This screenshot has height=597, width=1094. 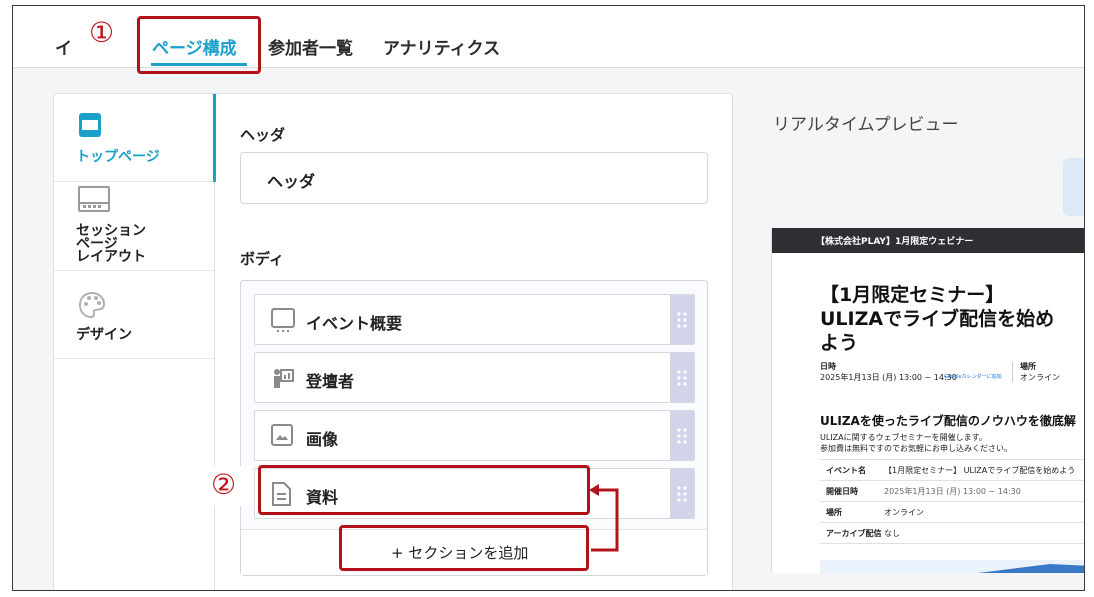 What do you see at coordinates (441, 46) in the screenshot?
I see `tab-analytics: アナリティクス` at bounding box center [441, 46].